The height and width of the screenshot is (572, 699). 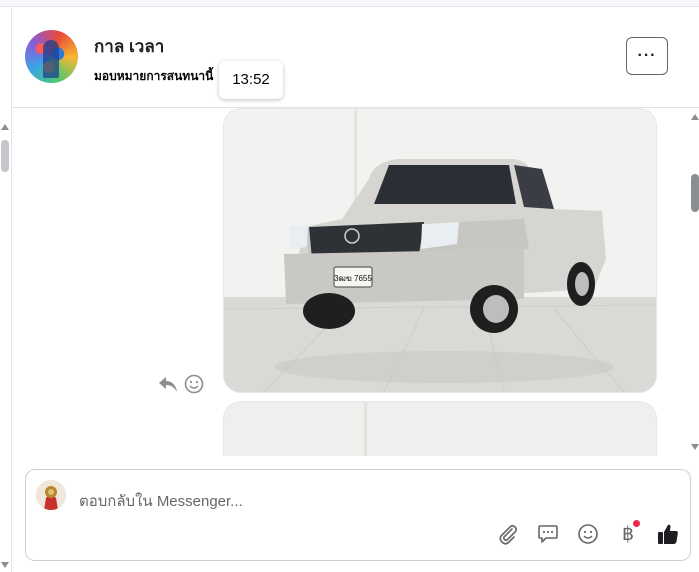 I want to click on emoji-icon, so click(x=588, y=534).